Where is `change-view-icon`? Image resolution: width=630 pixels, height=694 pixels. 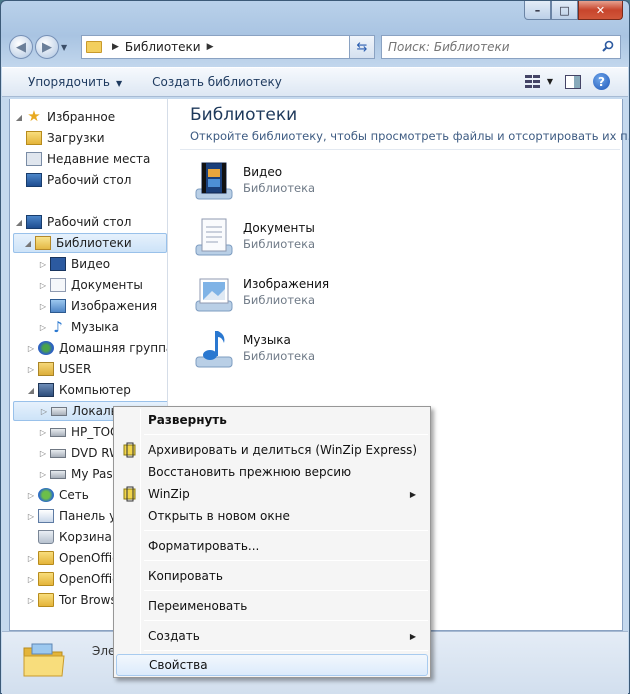 change-view-icon is located at coordinates (532, 81).